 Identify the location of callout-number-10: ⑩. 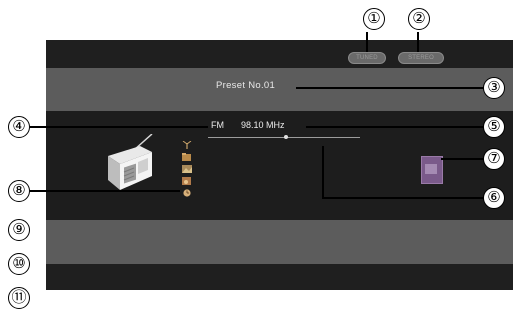
(19, 264).